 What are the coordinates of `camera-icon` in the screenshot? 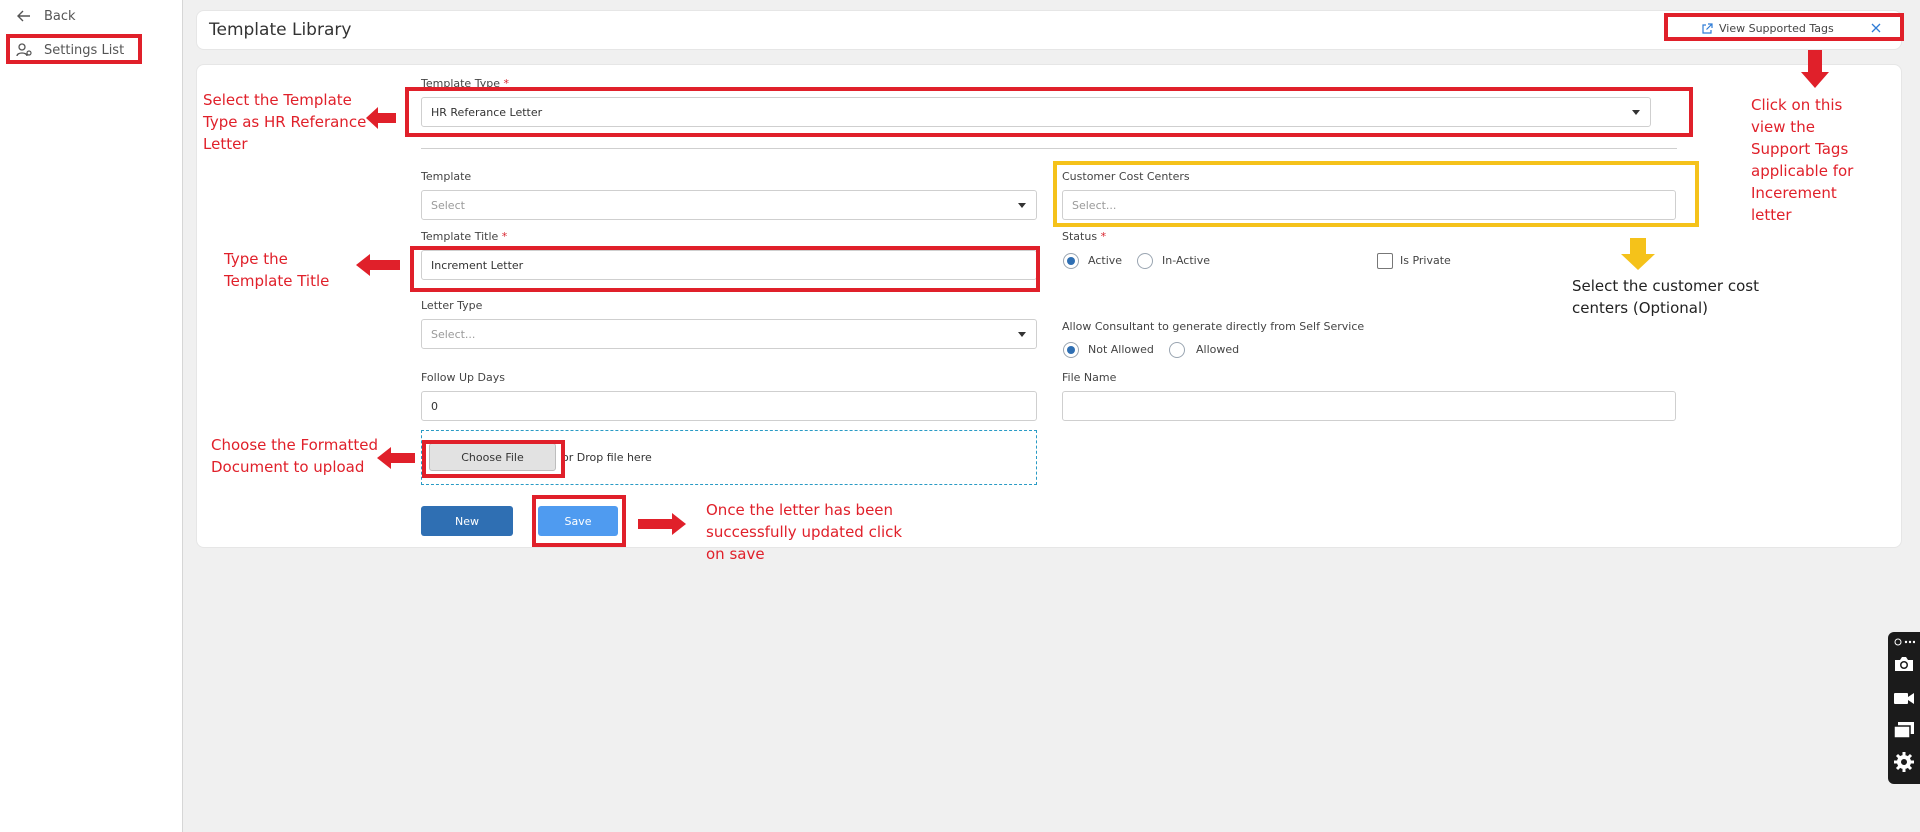 It's located at (1904, 664).